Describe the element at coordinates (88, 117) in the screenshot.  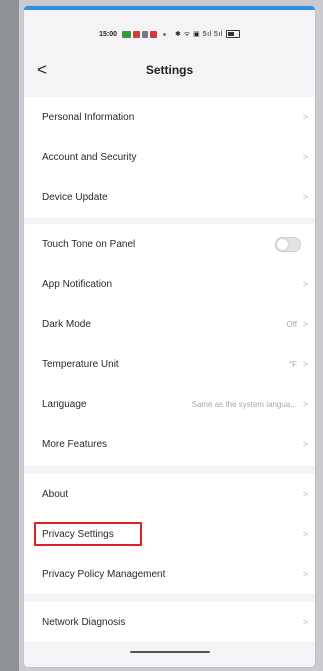
I see `row-label: Personal Information` at that location.